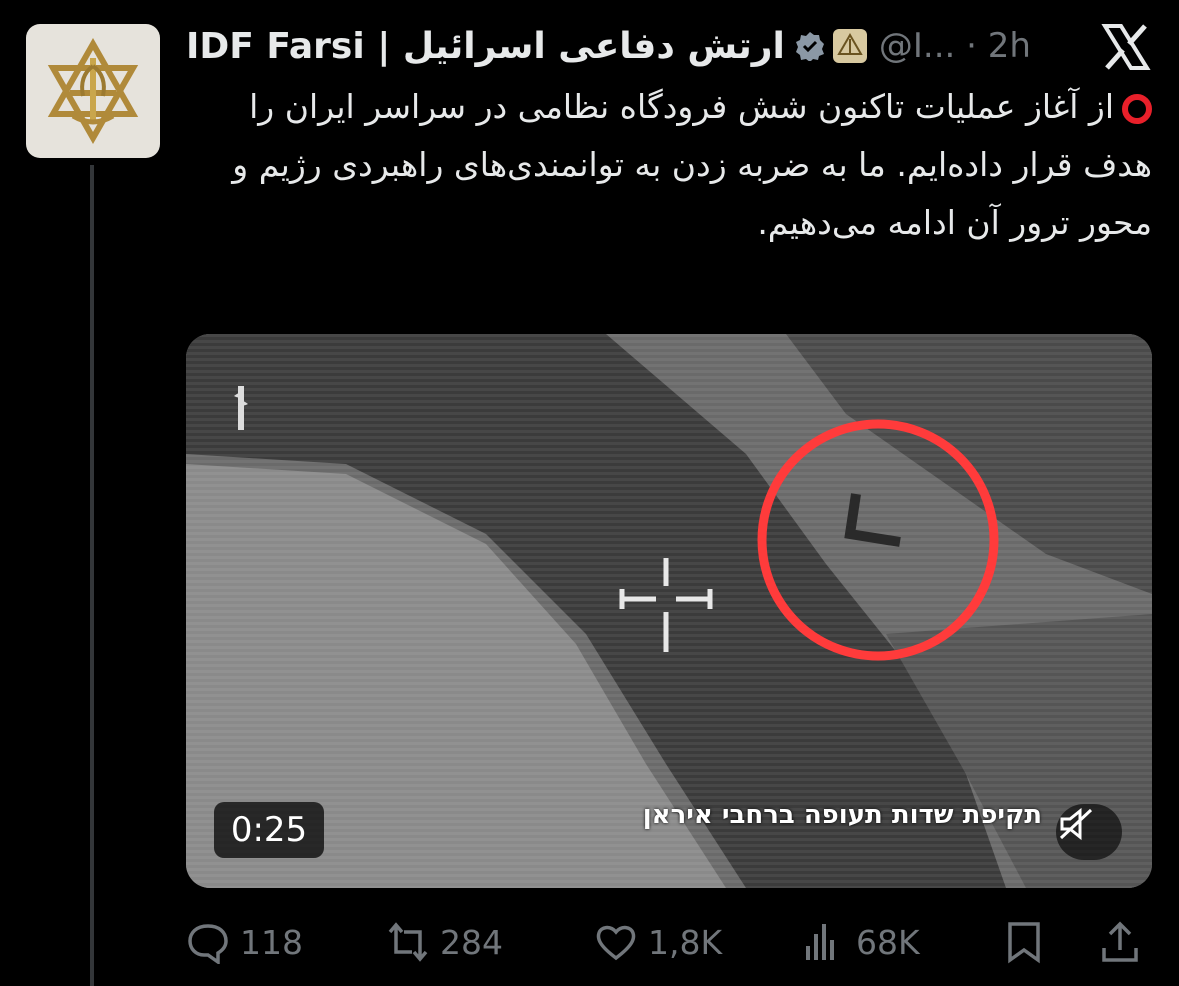 Image resolution: width=1179 pixels, height=986 pixels. What do you see at coordinates (955, 46) in the screenshot?
I see `handle-and-time: @I... · 2h` at bounding box center [955, 46].